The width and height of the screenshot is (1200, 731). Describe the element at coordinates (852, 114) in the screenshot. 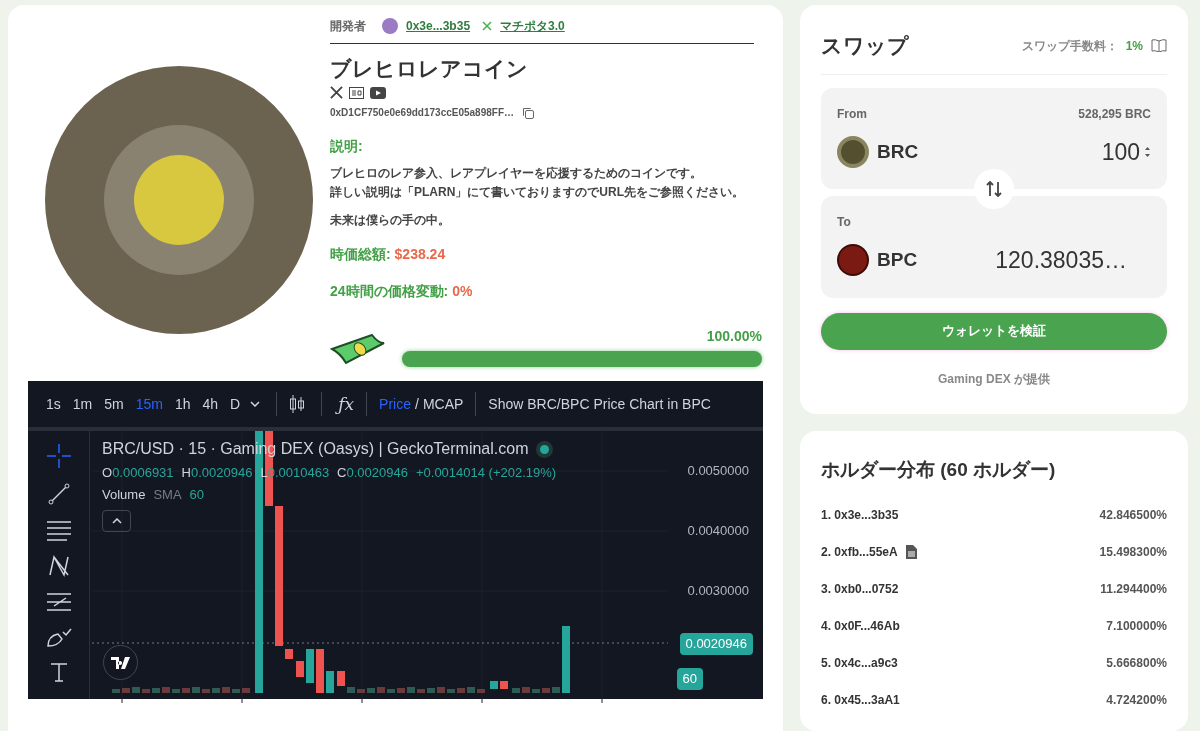

I see `from-label: From` at that location.